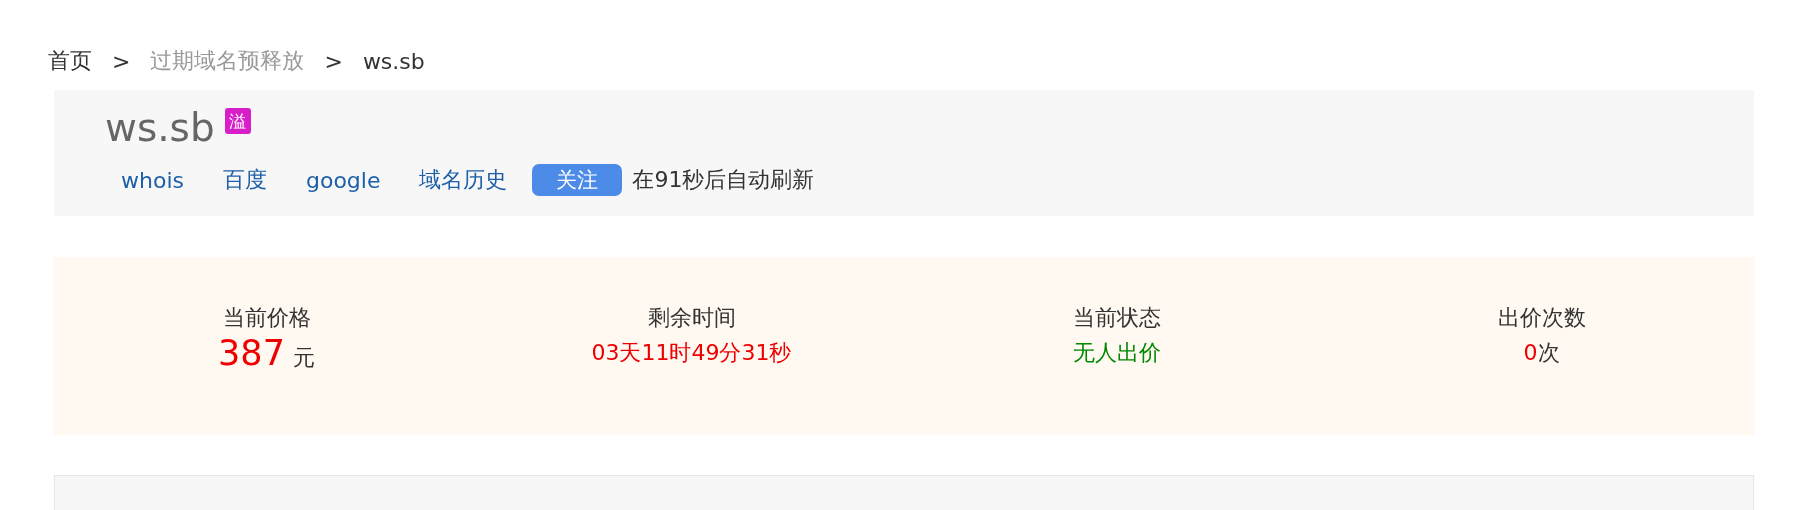  I want to click on link: google, so click(343, 180).